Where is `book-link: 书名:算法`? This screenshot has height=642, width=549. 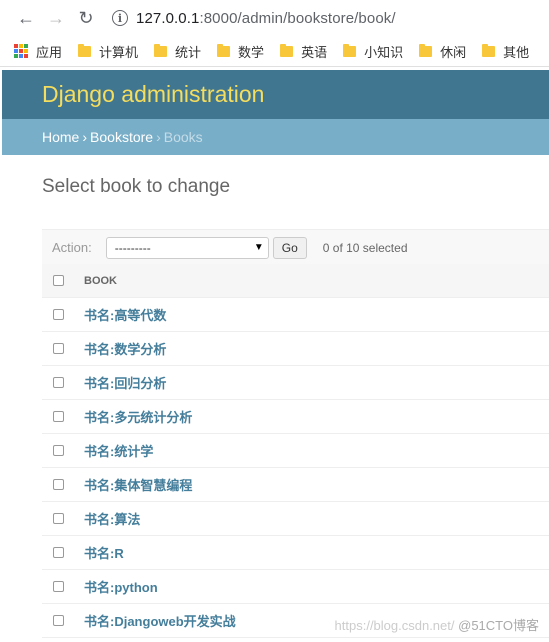
book-link: 书名:算法 is located at coordinates (112, 518).